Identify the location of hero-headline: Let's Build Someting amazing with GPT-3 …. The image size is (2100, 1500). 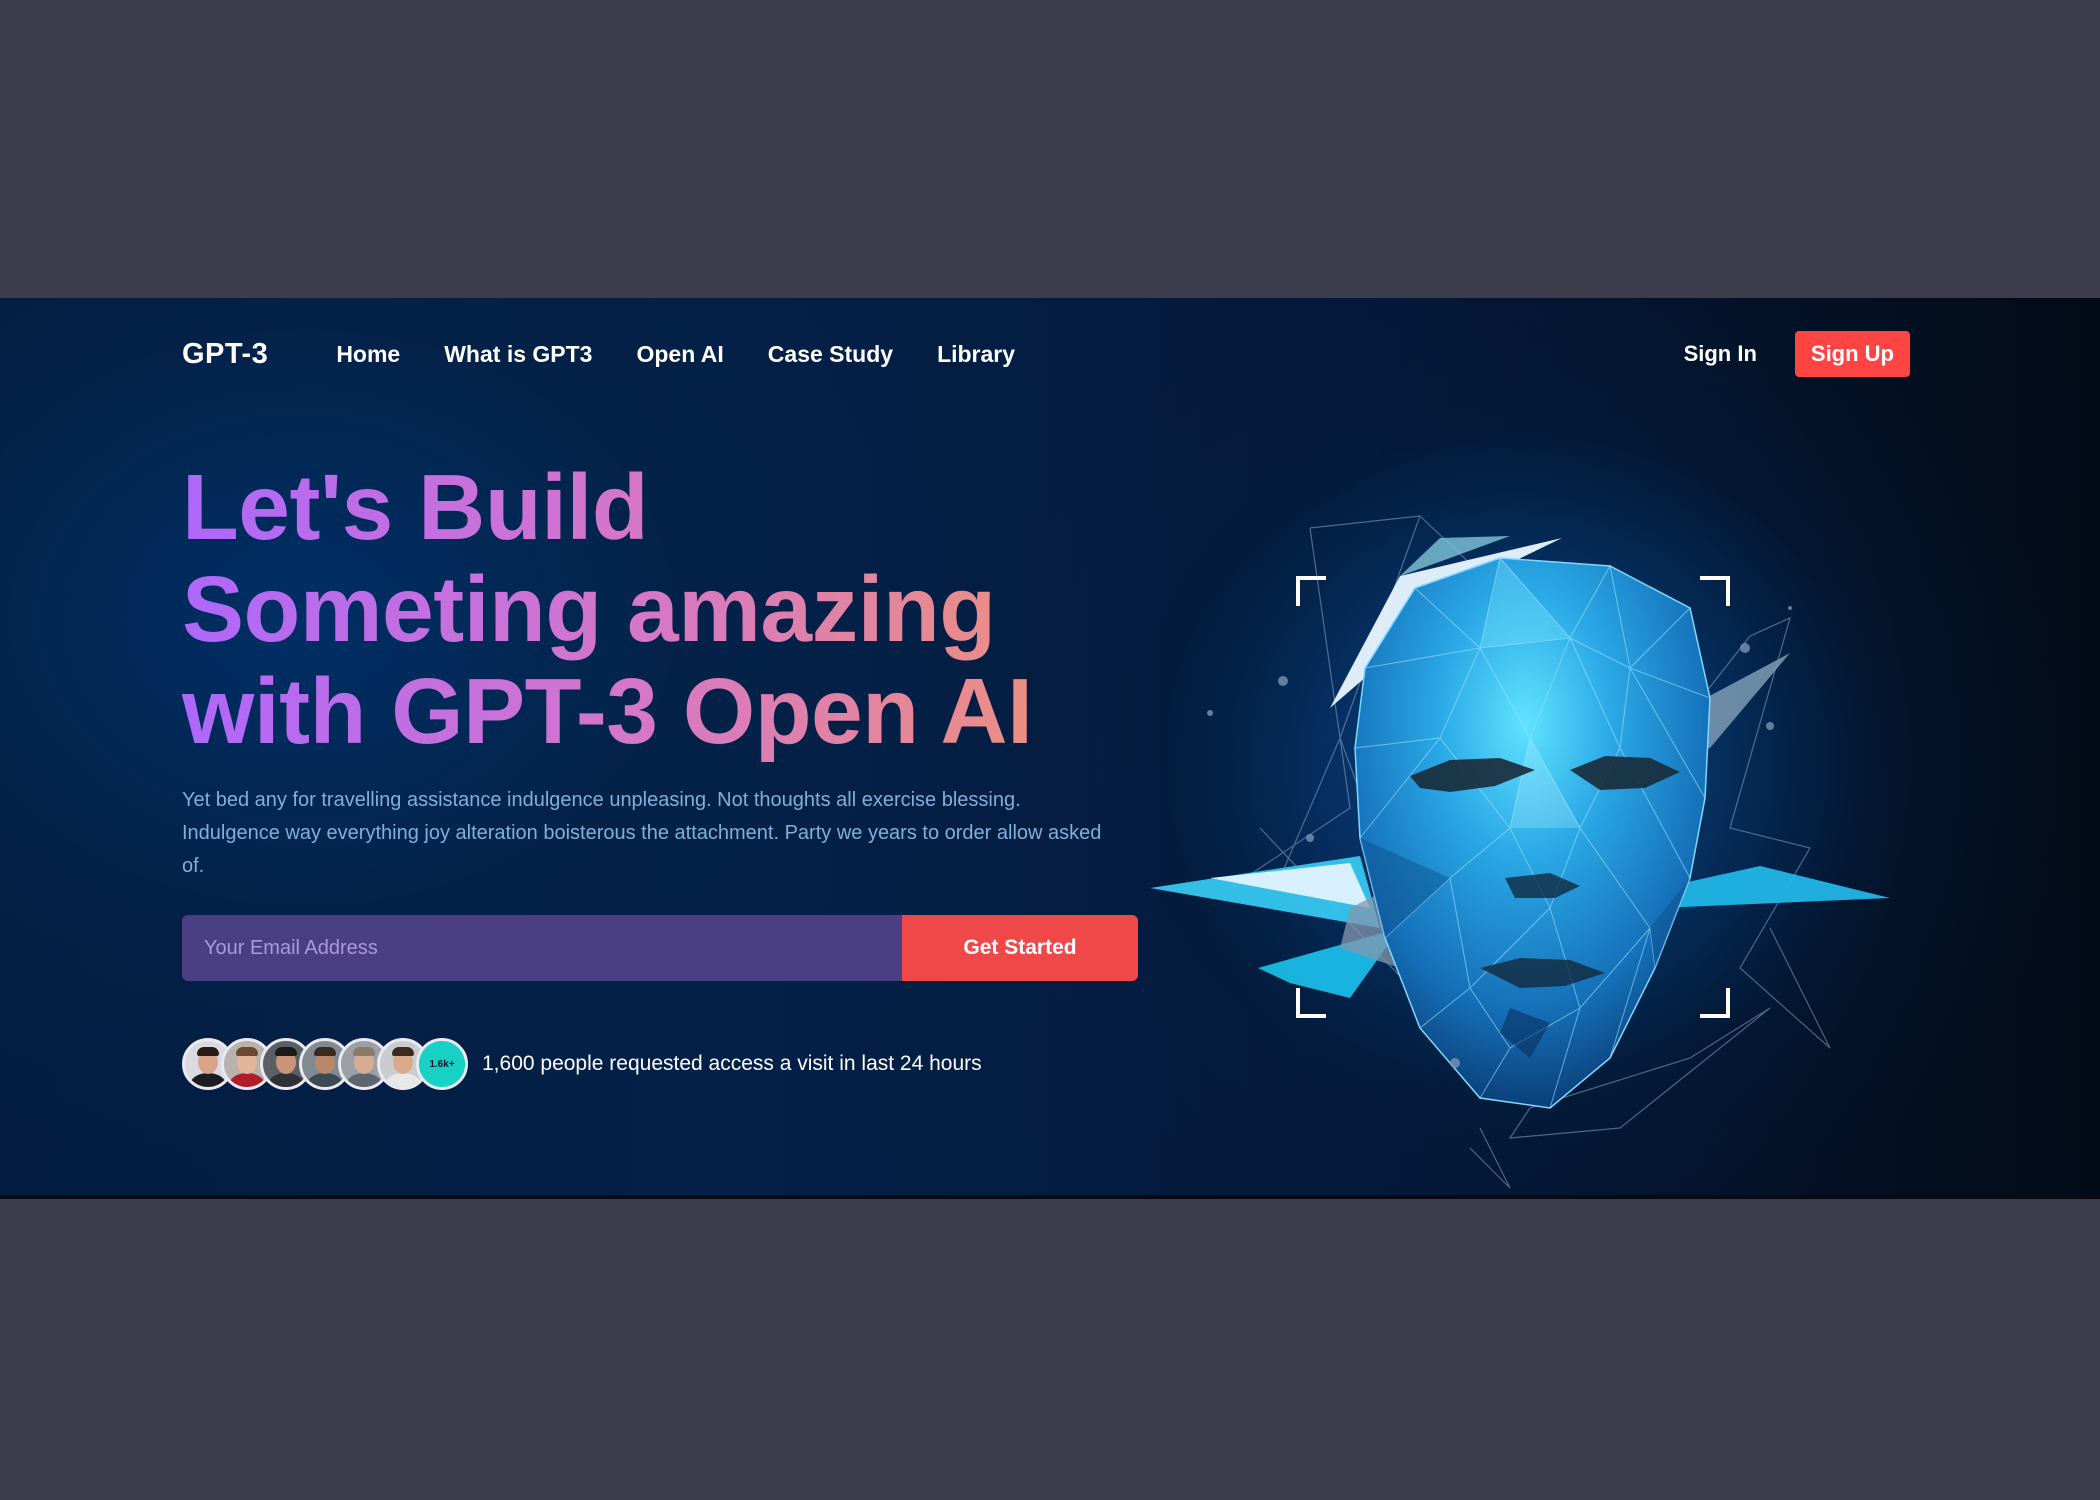
(682, 609).